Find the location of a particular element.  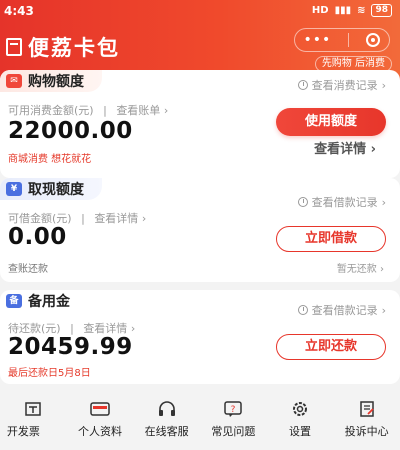

mail-icon: ✉ is located at coordinates (14, 81).